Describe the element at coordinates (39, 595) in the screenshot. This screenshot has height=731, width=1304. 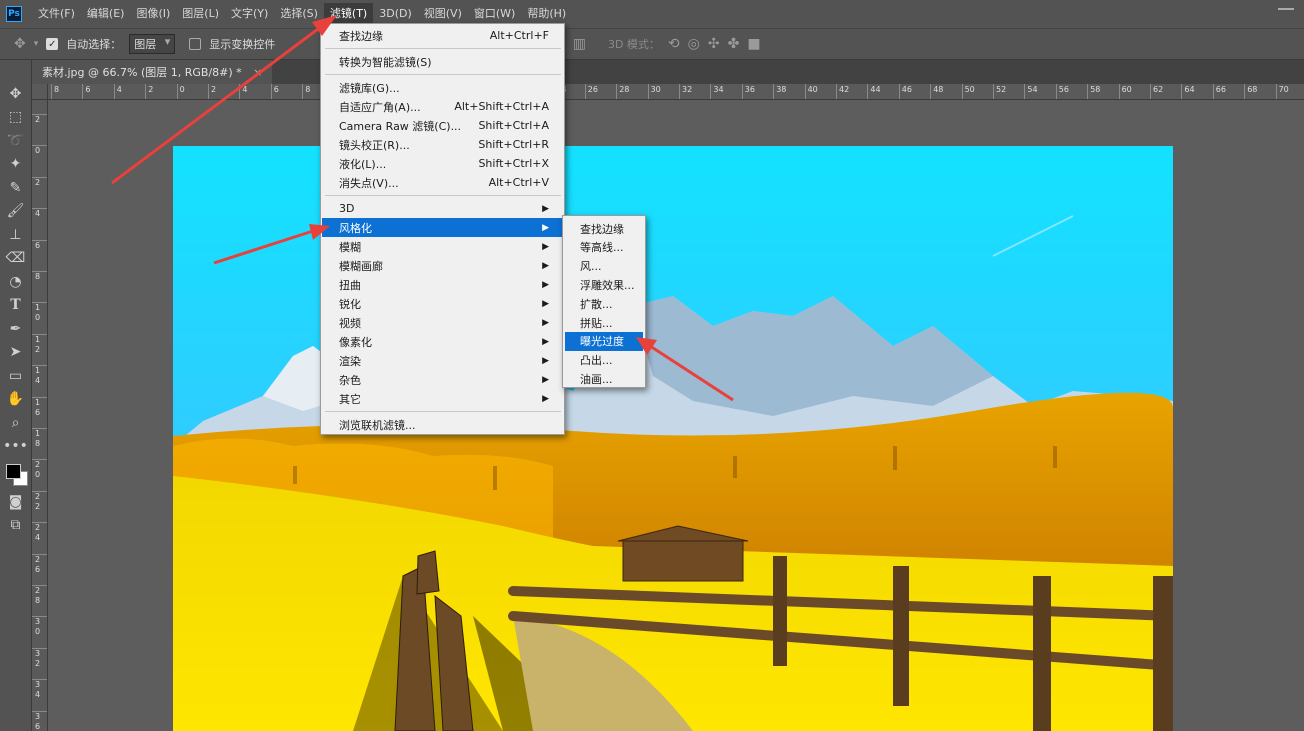
I see `ruler-tick-label: 2 8` at that location.